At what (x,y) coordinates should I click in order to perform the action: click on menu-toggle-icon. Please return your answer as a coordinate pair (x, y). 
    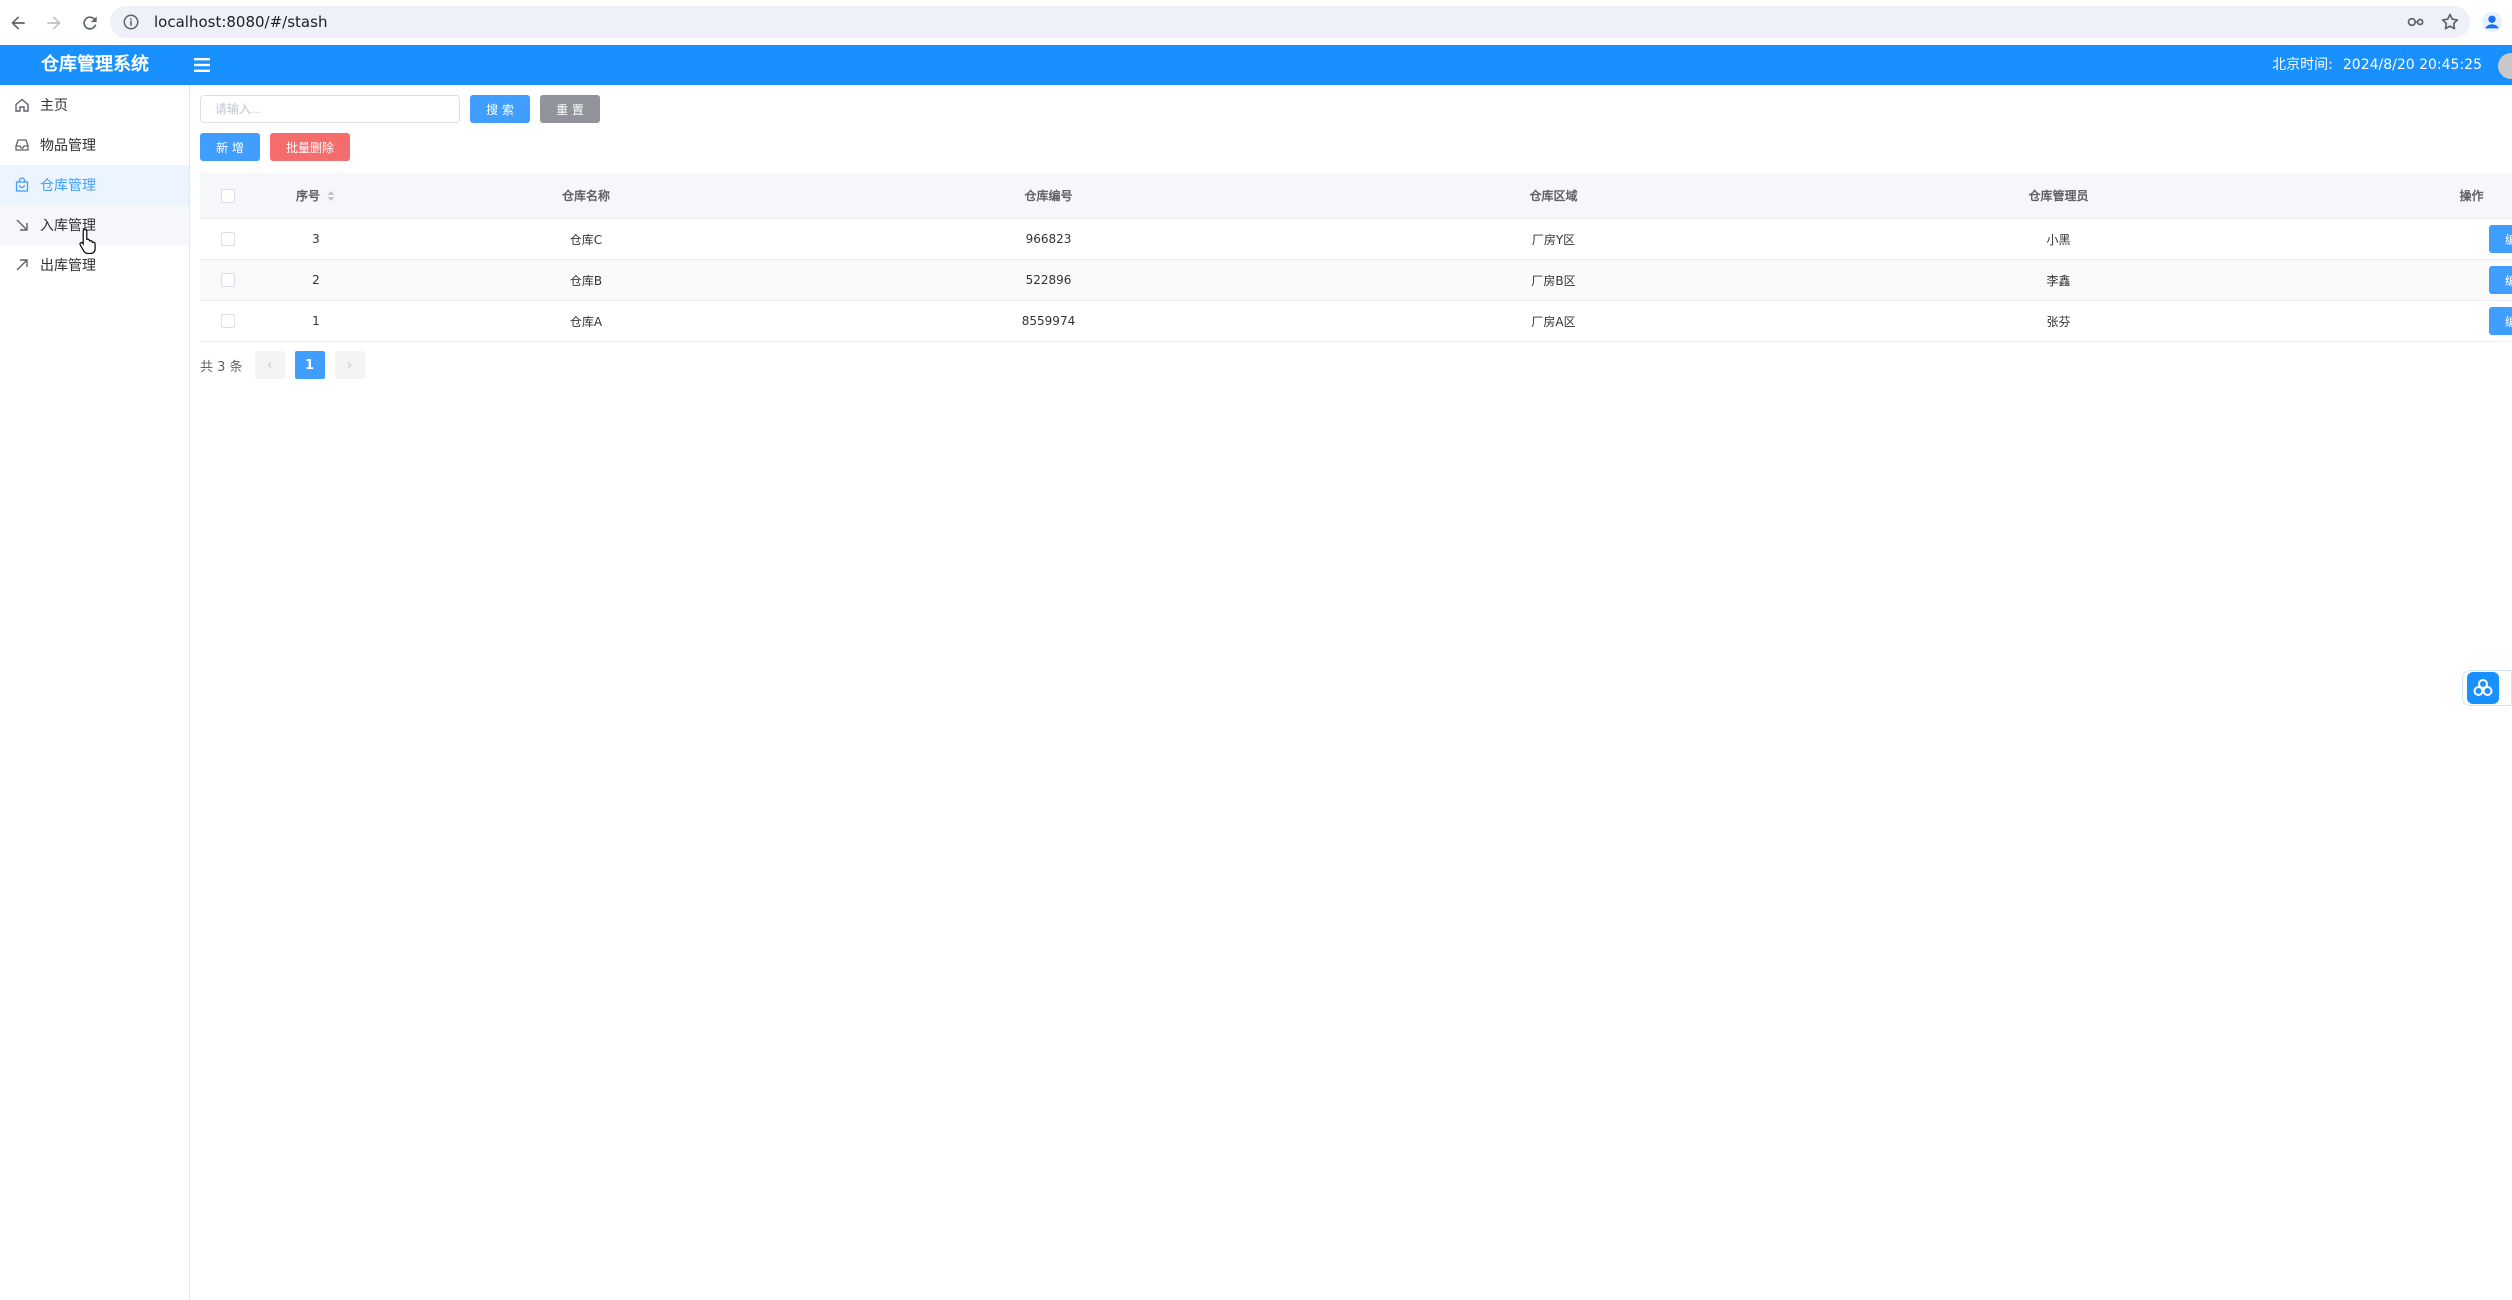
    Looking at the image, I should click on (202, 65).